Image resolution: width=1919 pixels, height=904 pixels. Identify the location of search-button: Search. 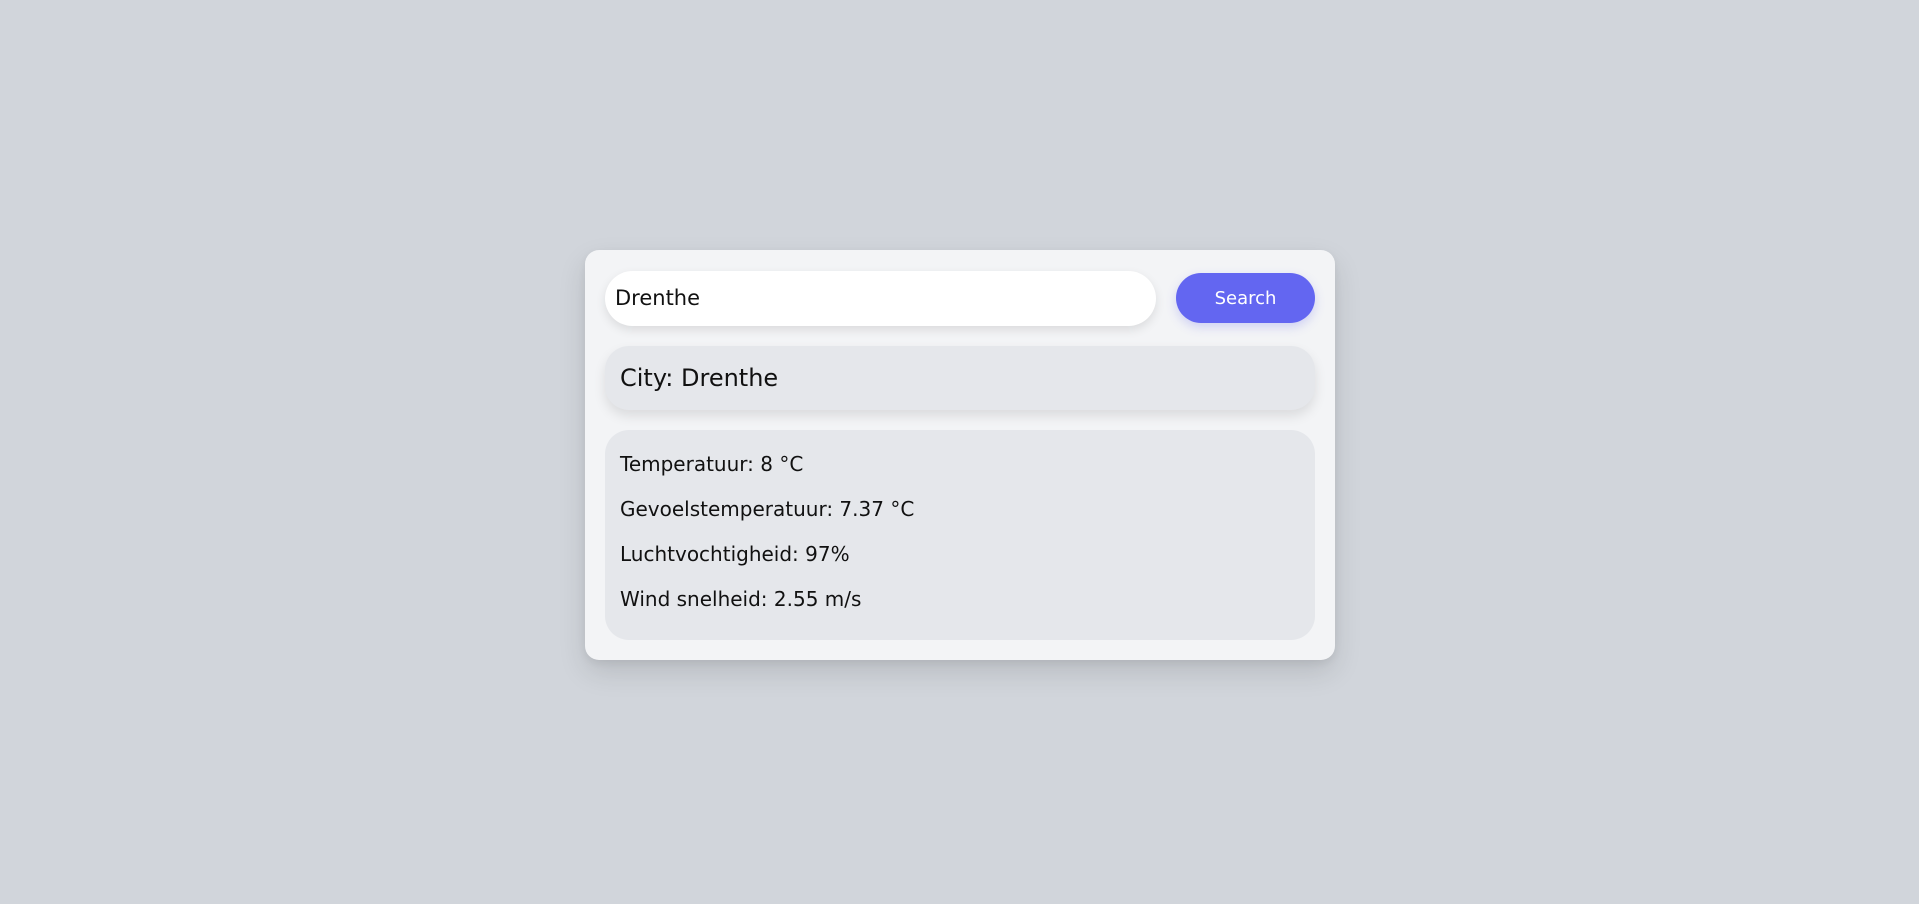
(1245, 298).